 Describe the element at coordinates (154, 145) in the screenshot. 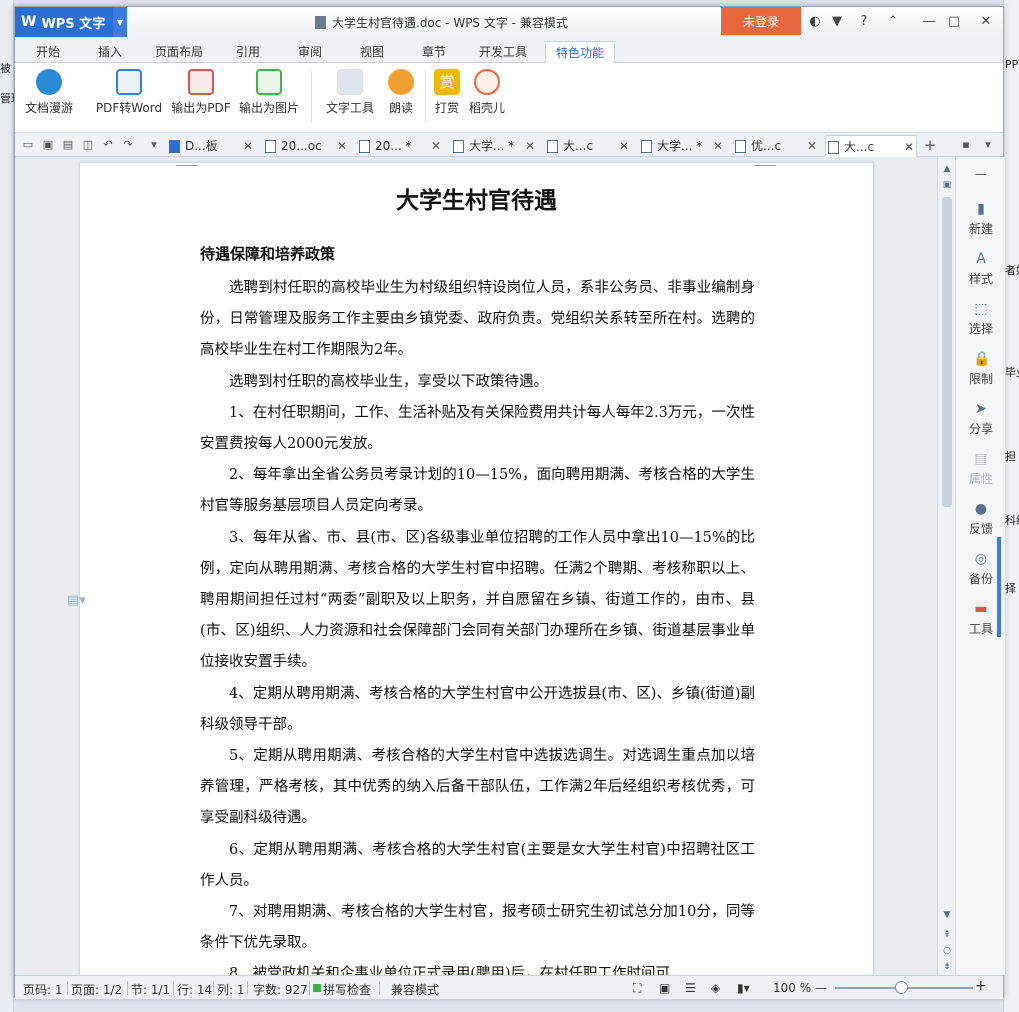

I see `quick-access-dropdown-icon: ▾` at that location.